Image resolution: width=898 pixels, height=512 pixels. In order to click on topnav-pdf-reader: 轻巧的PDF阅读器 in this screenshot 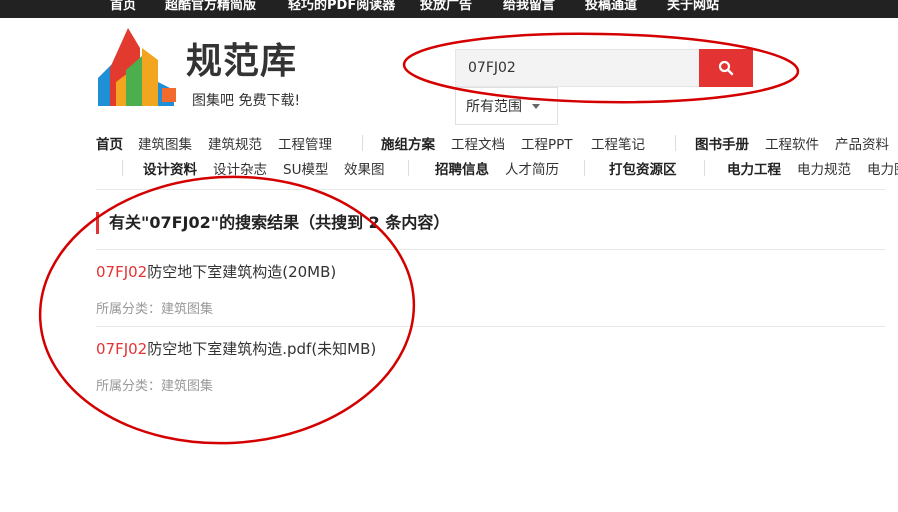, I will do `click(341, 6)`.